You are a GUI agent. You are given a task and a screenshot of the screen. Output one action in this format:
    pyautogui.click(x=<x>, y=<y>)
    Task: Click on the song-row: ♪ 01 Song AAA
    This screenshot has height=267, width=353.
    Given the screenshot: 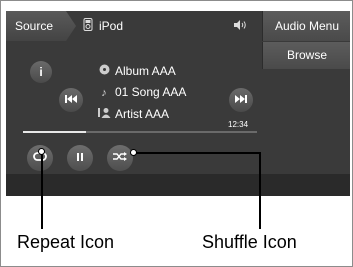 What is the action you would take?
    pyautogui.click(x=141, y=92)
    